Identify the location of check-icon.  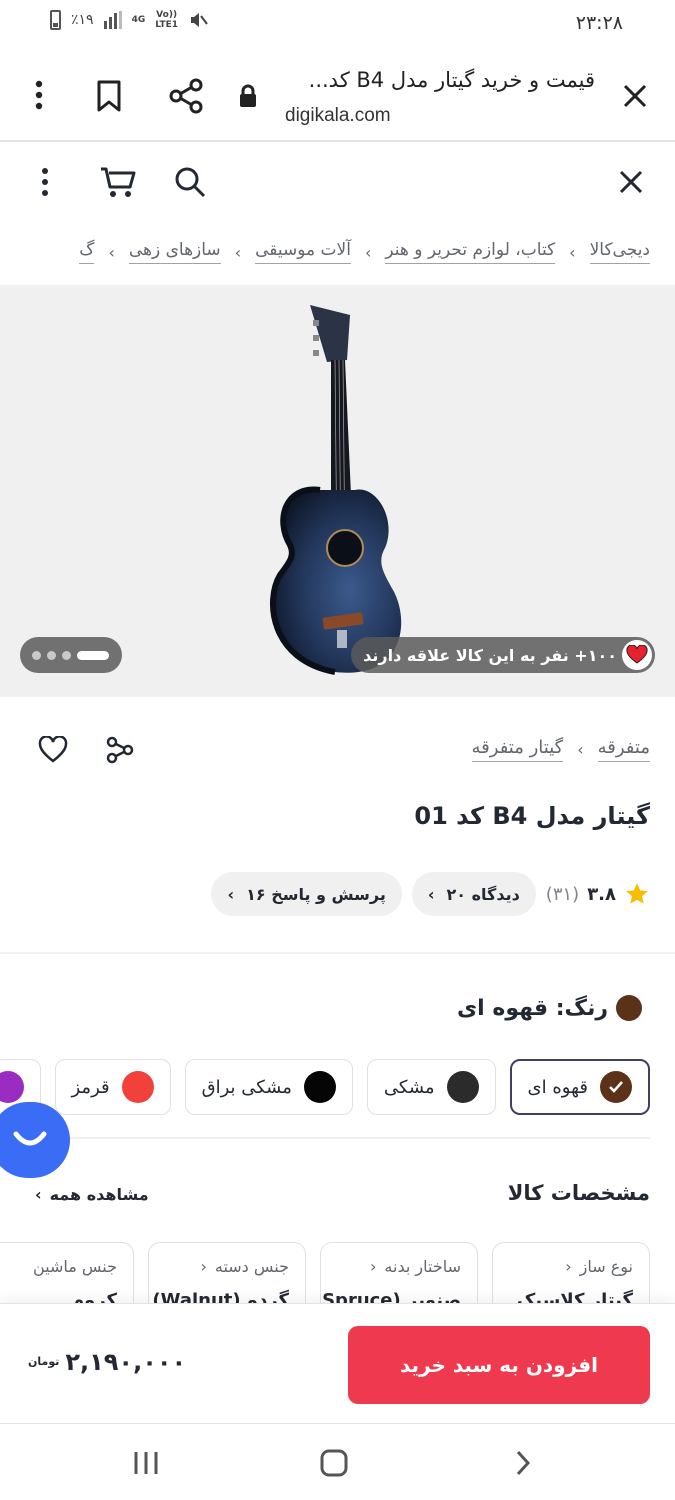
(616, 1087).